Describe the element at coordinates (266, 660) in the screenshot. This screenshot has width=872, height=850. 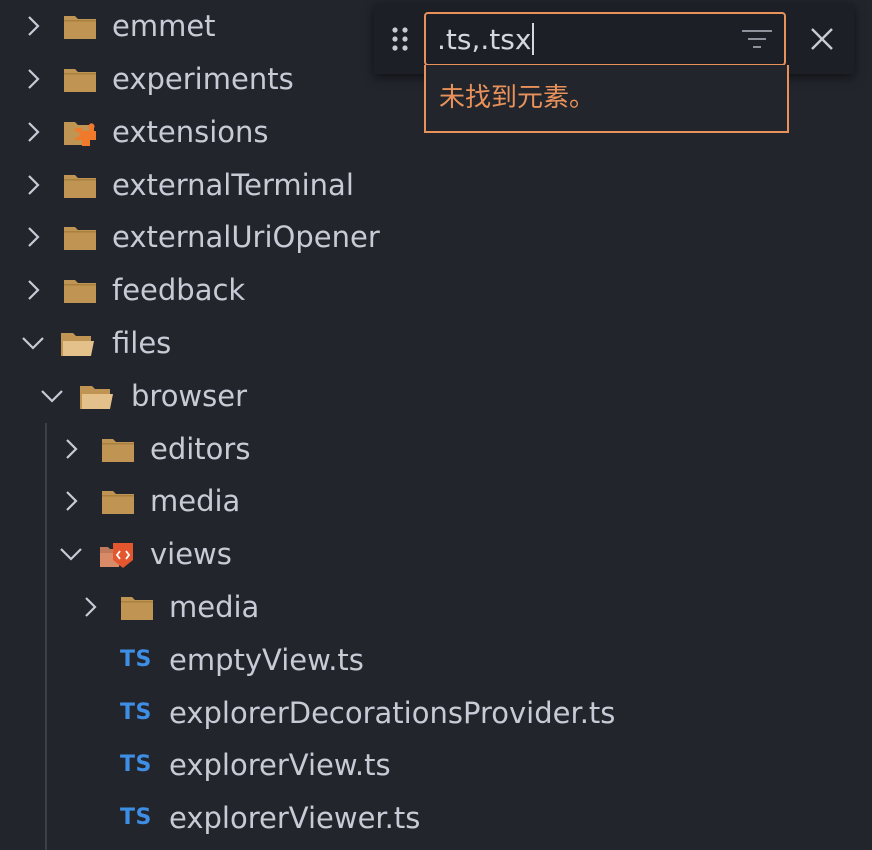
I see `tree-item-label: emptyView.ts` at that location.